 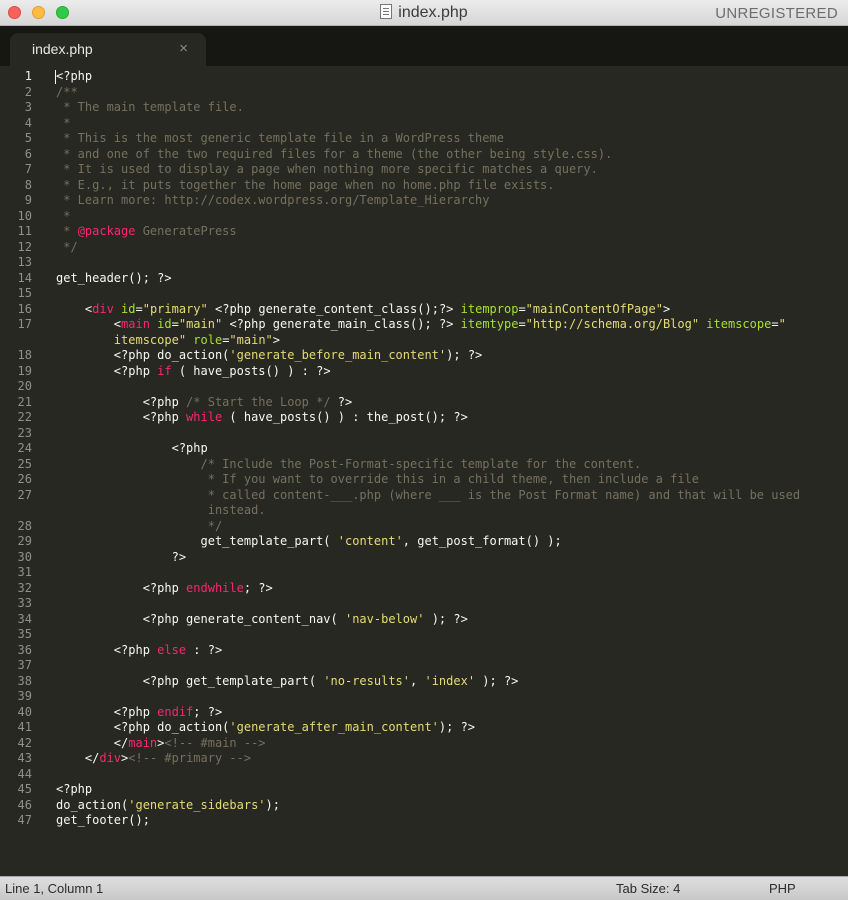 What do you see at coordinates (153, 759) in the screenshot?
I see `code-line: </div><!-- #primary -->` at bounding box center [153, 759].